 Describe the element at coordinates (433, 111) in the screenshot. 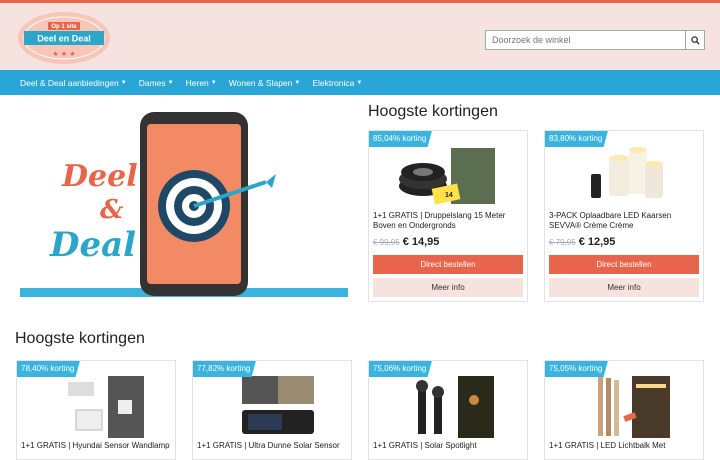

I see `section-title-top: Hoogste kortingen` at that location.